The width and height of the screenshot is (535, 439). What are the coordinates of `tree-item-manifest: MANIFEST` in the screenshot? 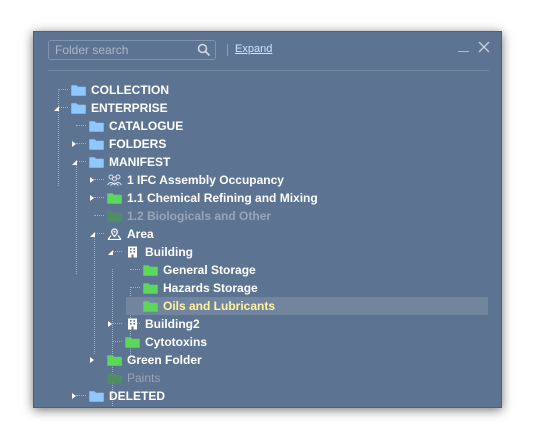 It's located at (267, 162).